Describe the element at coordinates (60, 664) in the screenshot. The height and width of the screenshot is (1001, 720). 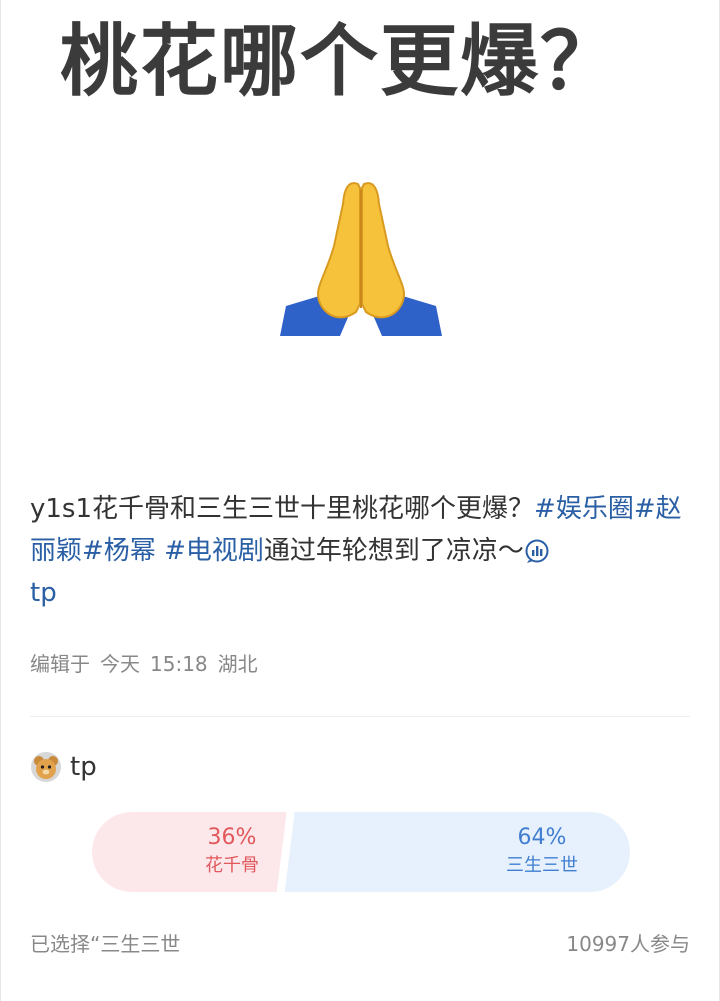
I see `edit-label: 编辑于` at that location.